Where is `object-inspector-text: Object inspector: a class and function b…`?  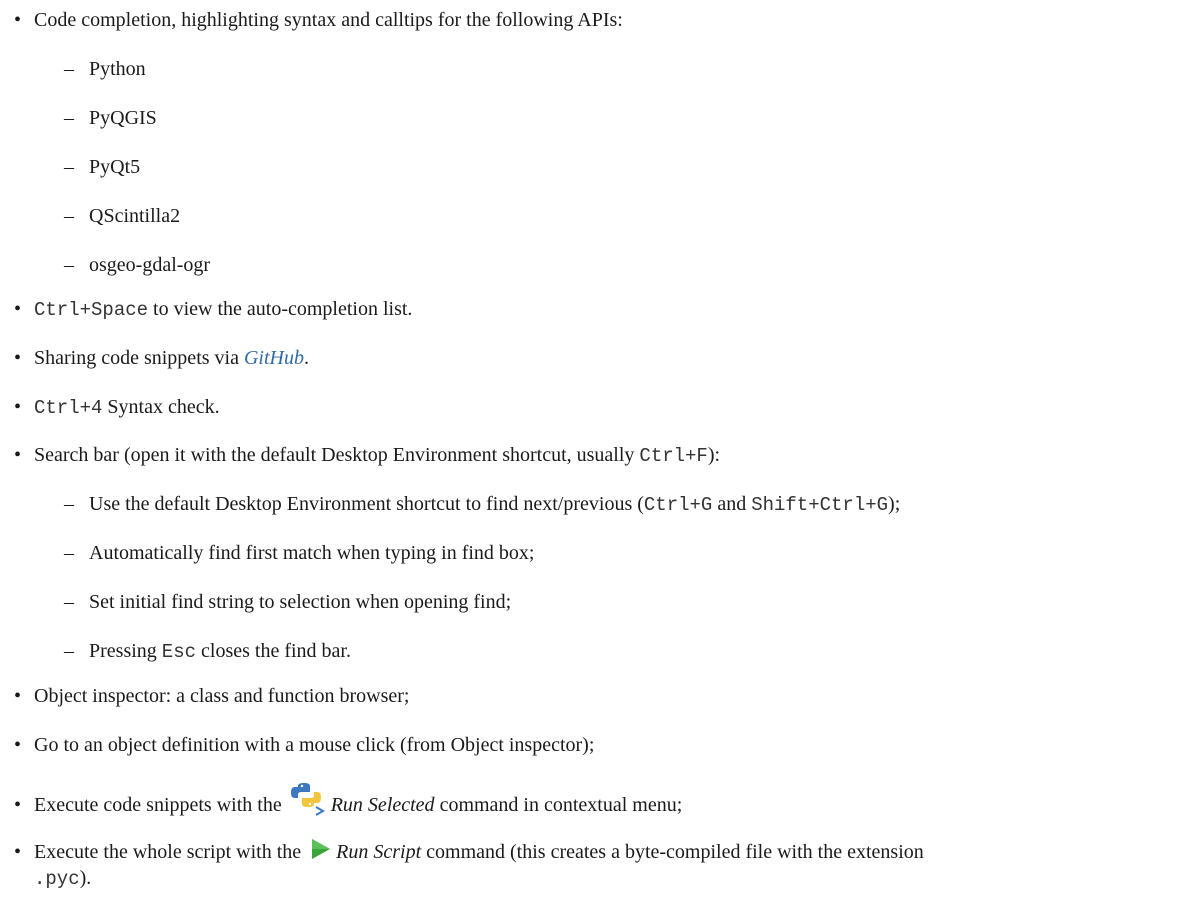
object-inspector-text: Object inspector: a class and function b… is located at coordinates (222, 696).